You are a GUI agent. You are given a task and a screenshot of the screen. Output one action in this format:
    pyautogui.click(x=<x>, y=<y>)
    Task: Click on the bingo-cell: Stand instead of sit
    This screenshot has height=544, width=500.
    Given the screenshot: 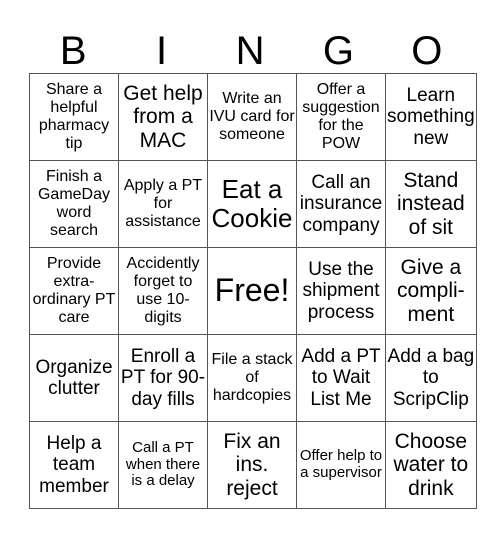 What is the action you would take?
    pyautogui.click(x=431, y=204)
    